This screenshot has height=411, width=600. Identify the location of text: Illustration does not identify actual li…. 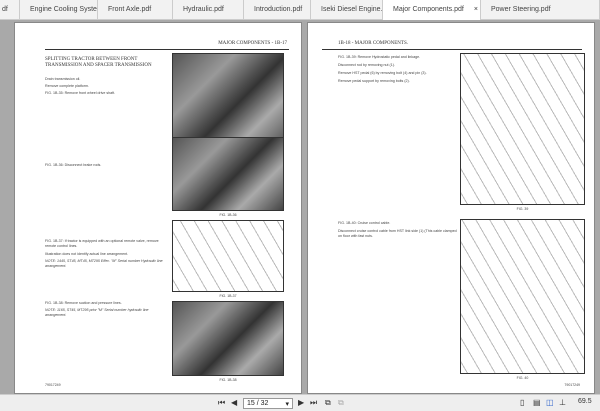
(87, 254).